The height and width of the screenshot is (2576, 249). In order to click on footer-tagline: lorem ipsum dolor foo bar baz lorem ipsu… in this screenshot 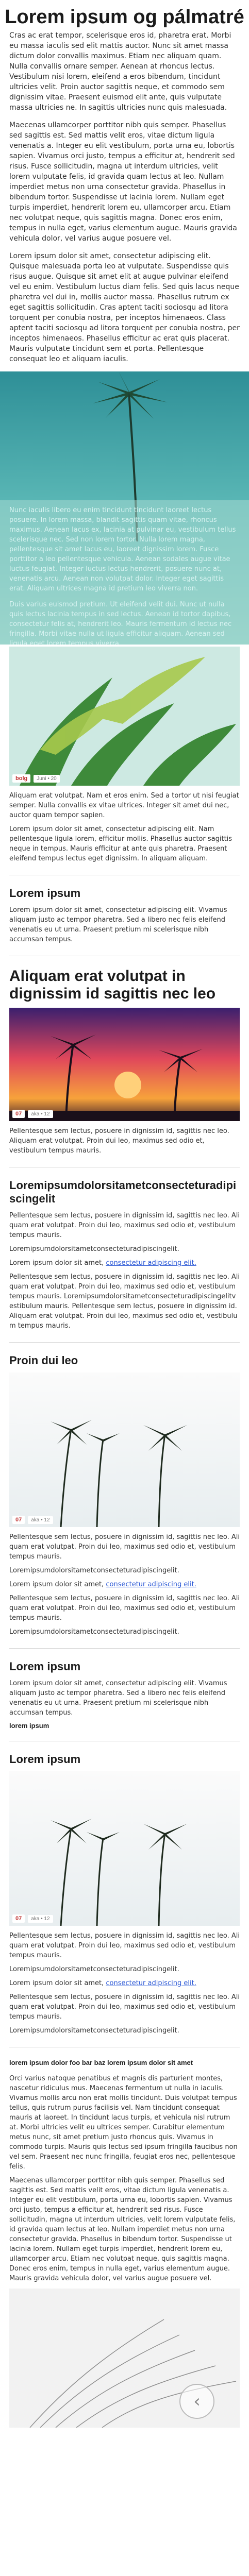, I will do `click(101, 2062)`.